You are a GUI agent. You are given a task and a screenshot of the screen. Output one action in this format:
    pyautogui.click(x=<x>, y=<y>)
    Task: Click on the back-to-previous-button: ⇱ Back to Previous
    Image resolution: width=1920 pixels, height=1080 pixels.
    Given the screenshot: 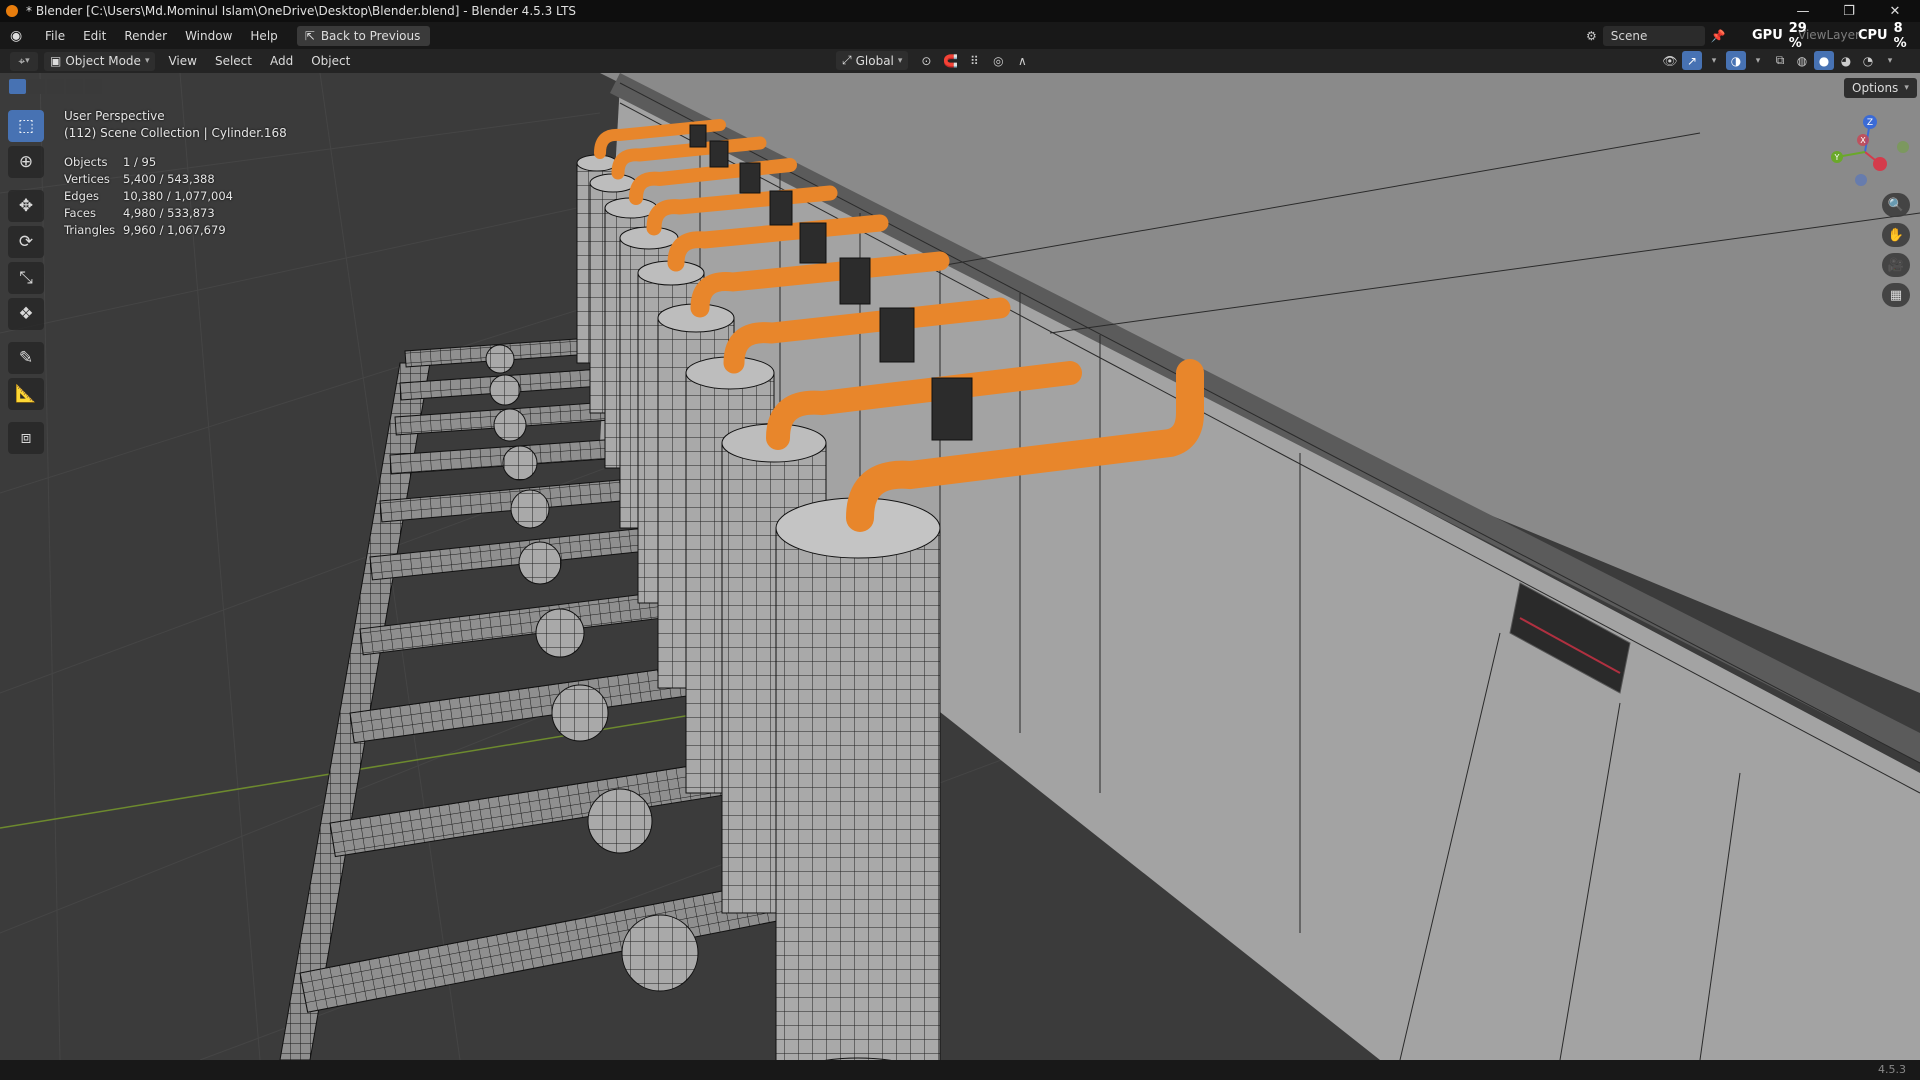 What is the action you would take?
    pyautogui.click(x=363, y=35)
    